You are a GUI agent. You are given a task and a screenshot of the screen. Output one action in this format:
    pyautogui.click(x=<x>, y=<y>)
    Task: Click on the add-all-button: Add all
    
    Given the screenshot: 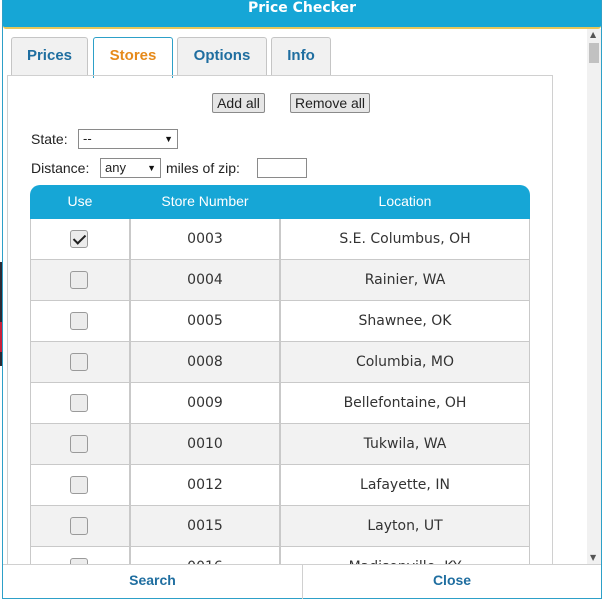 What is the action you would take?
    pyautogui.click(x=238, y=103)
    